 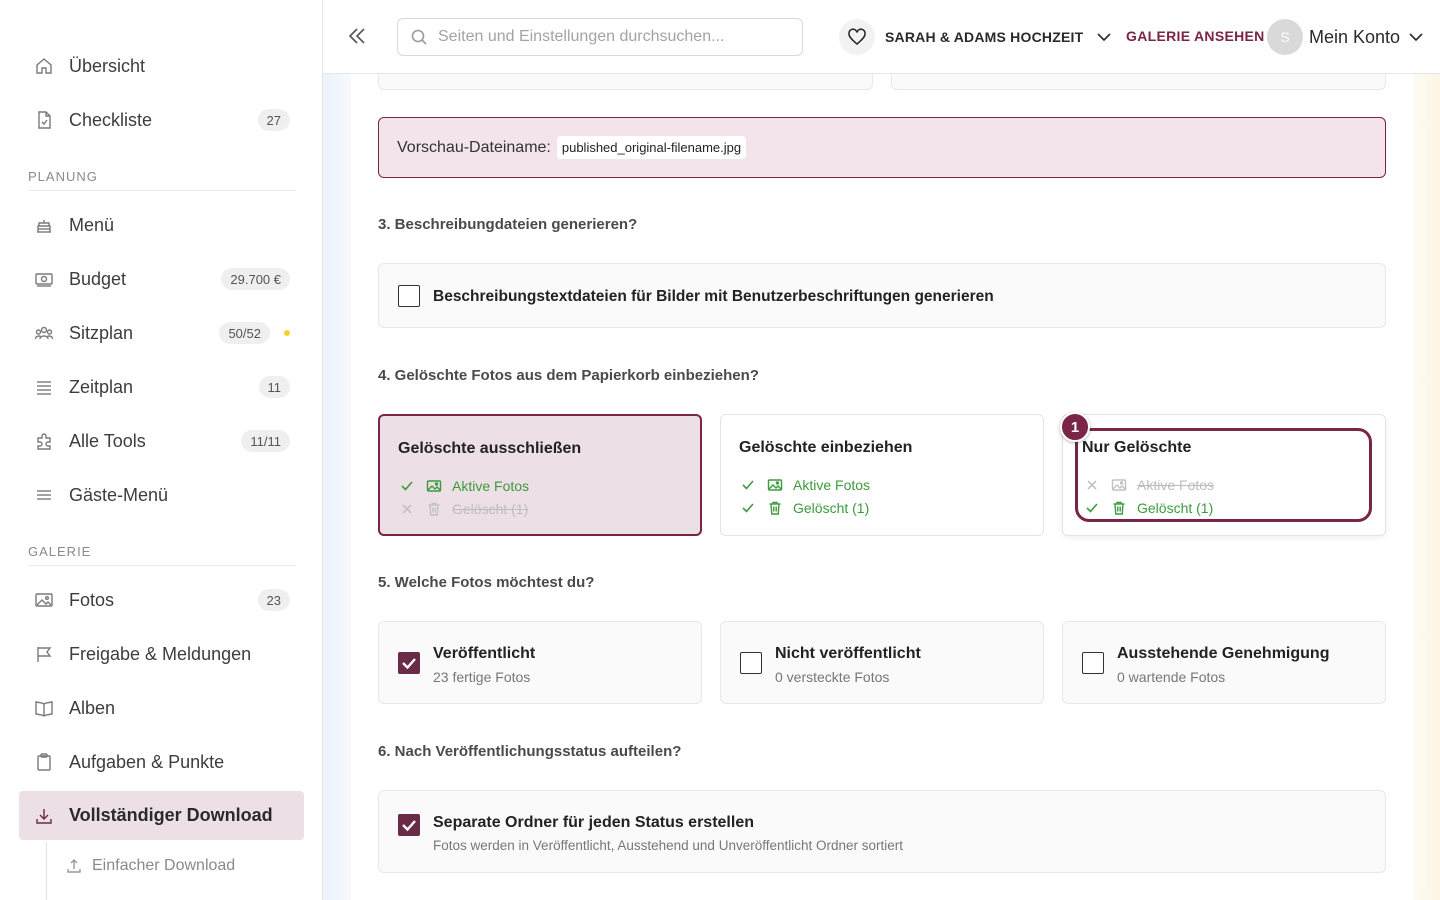 I want to click on sidebar-item-label: Gäste-Menü, so click(x=119, y=494).